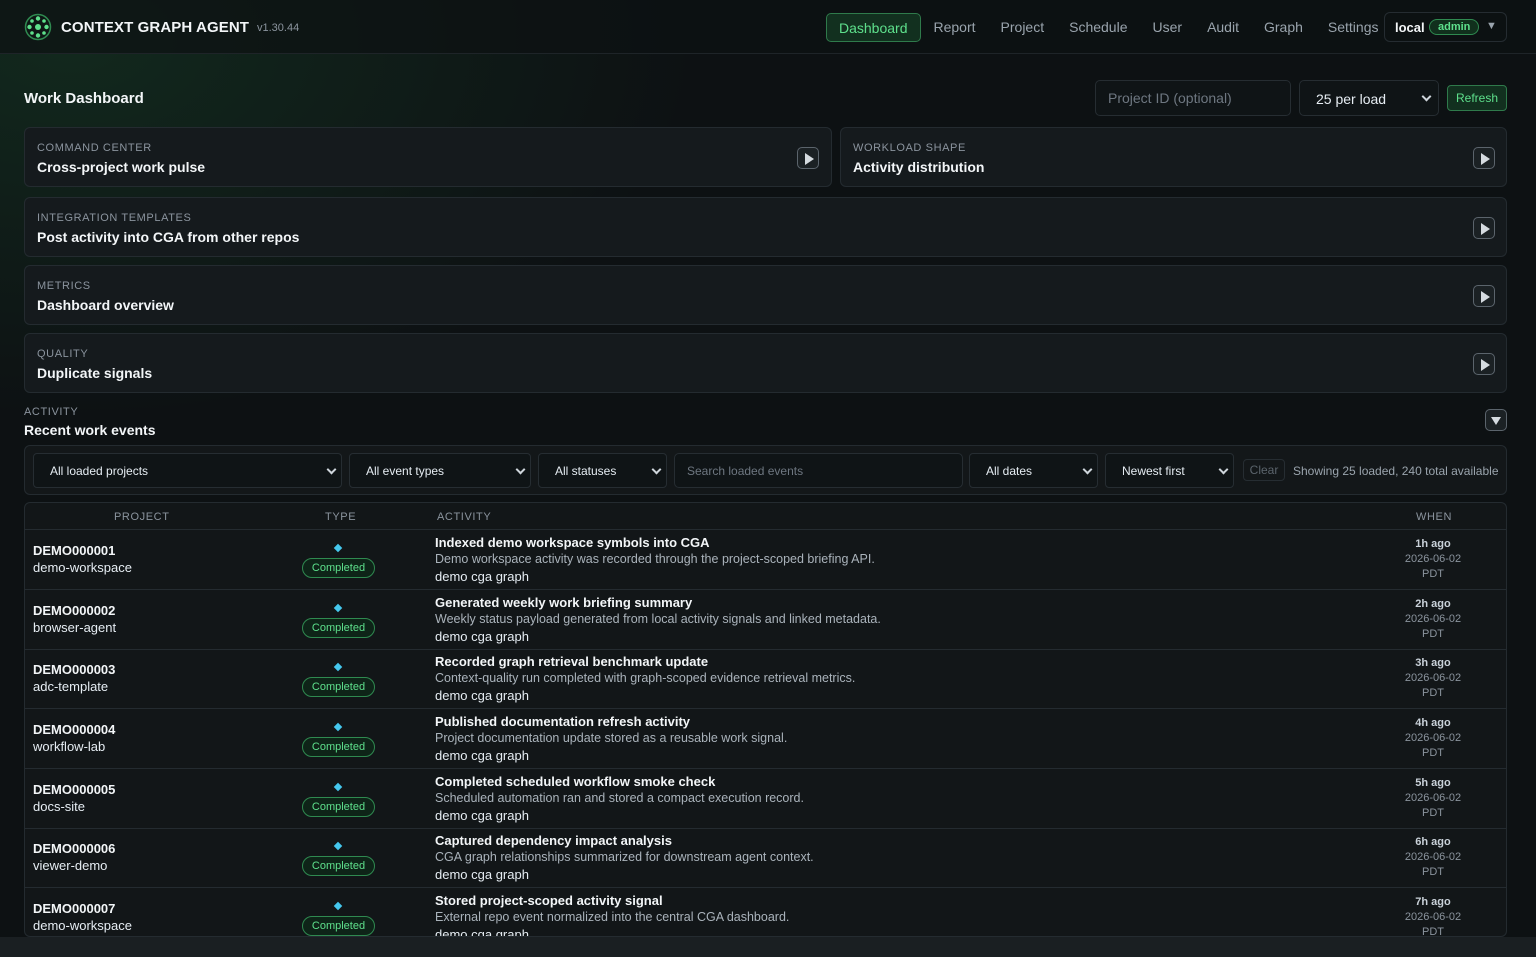 This screenshot has height=957, width=1536. I want to click on panel-kicker: INTEGRATION TEMPLATES, so click(114, 218).